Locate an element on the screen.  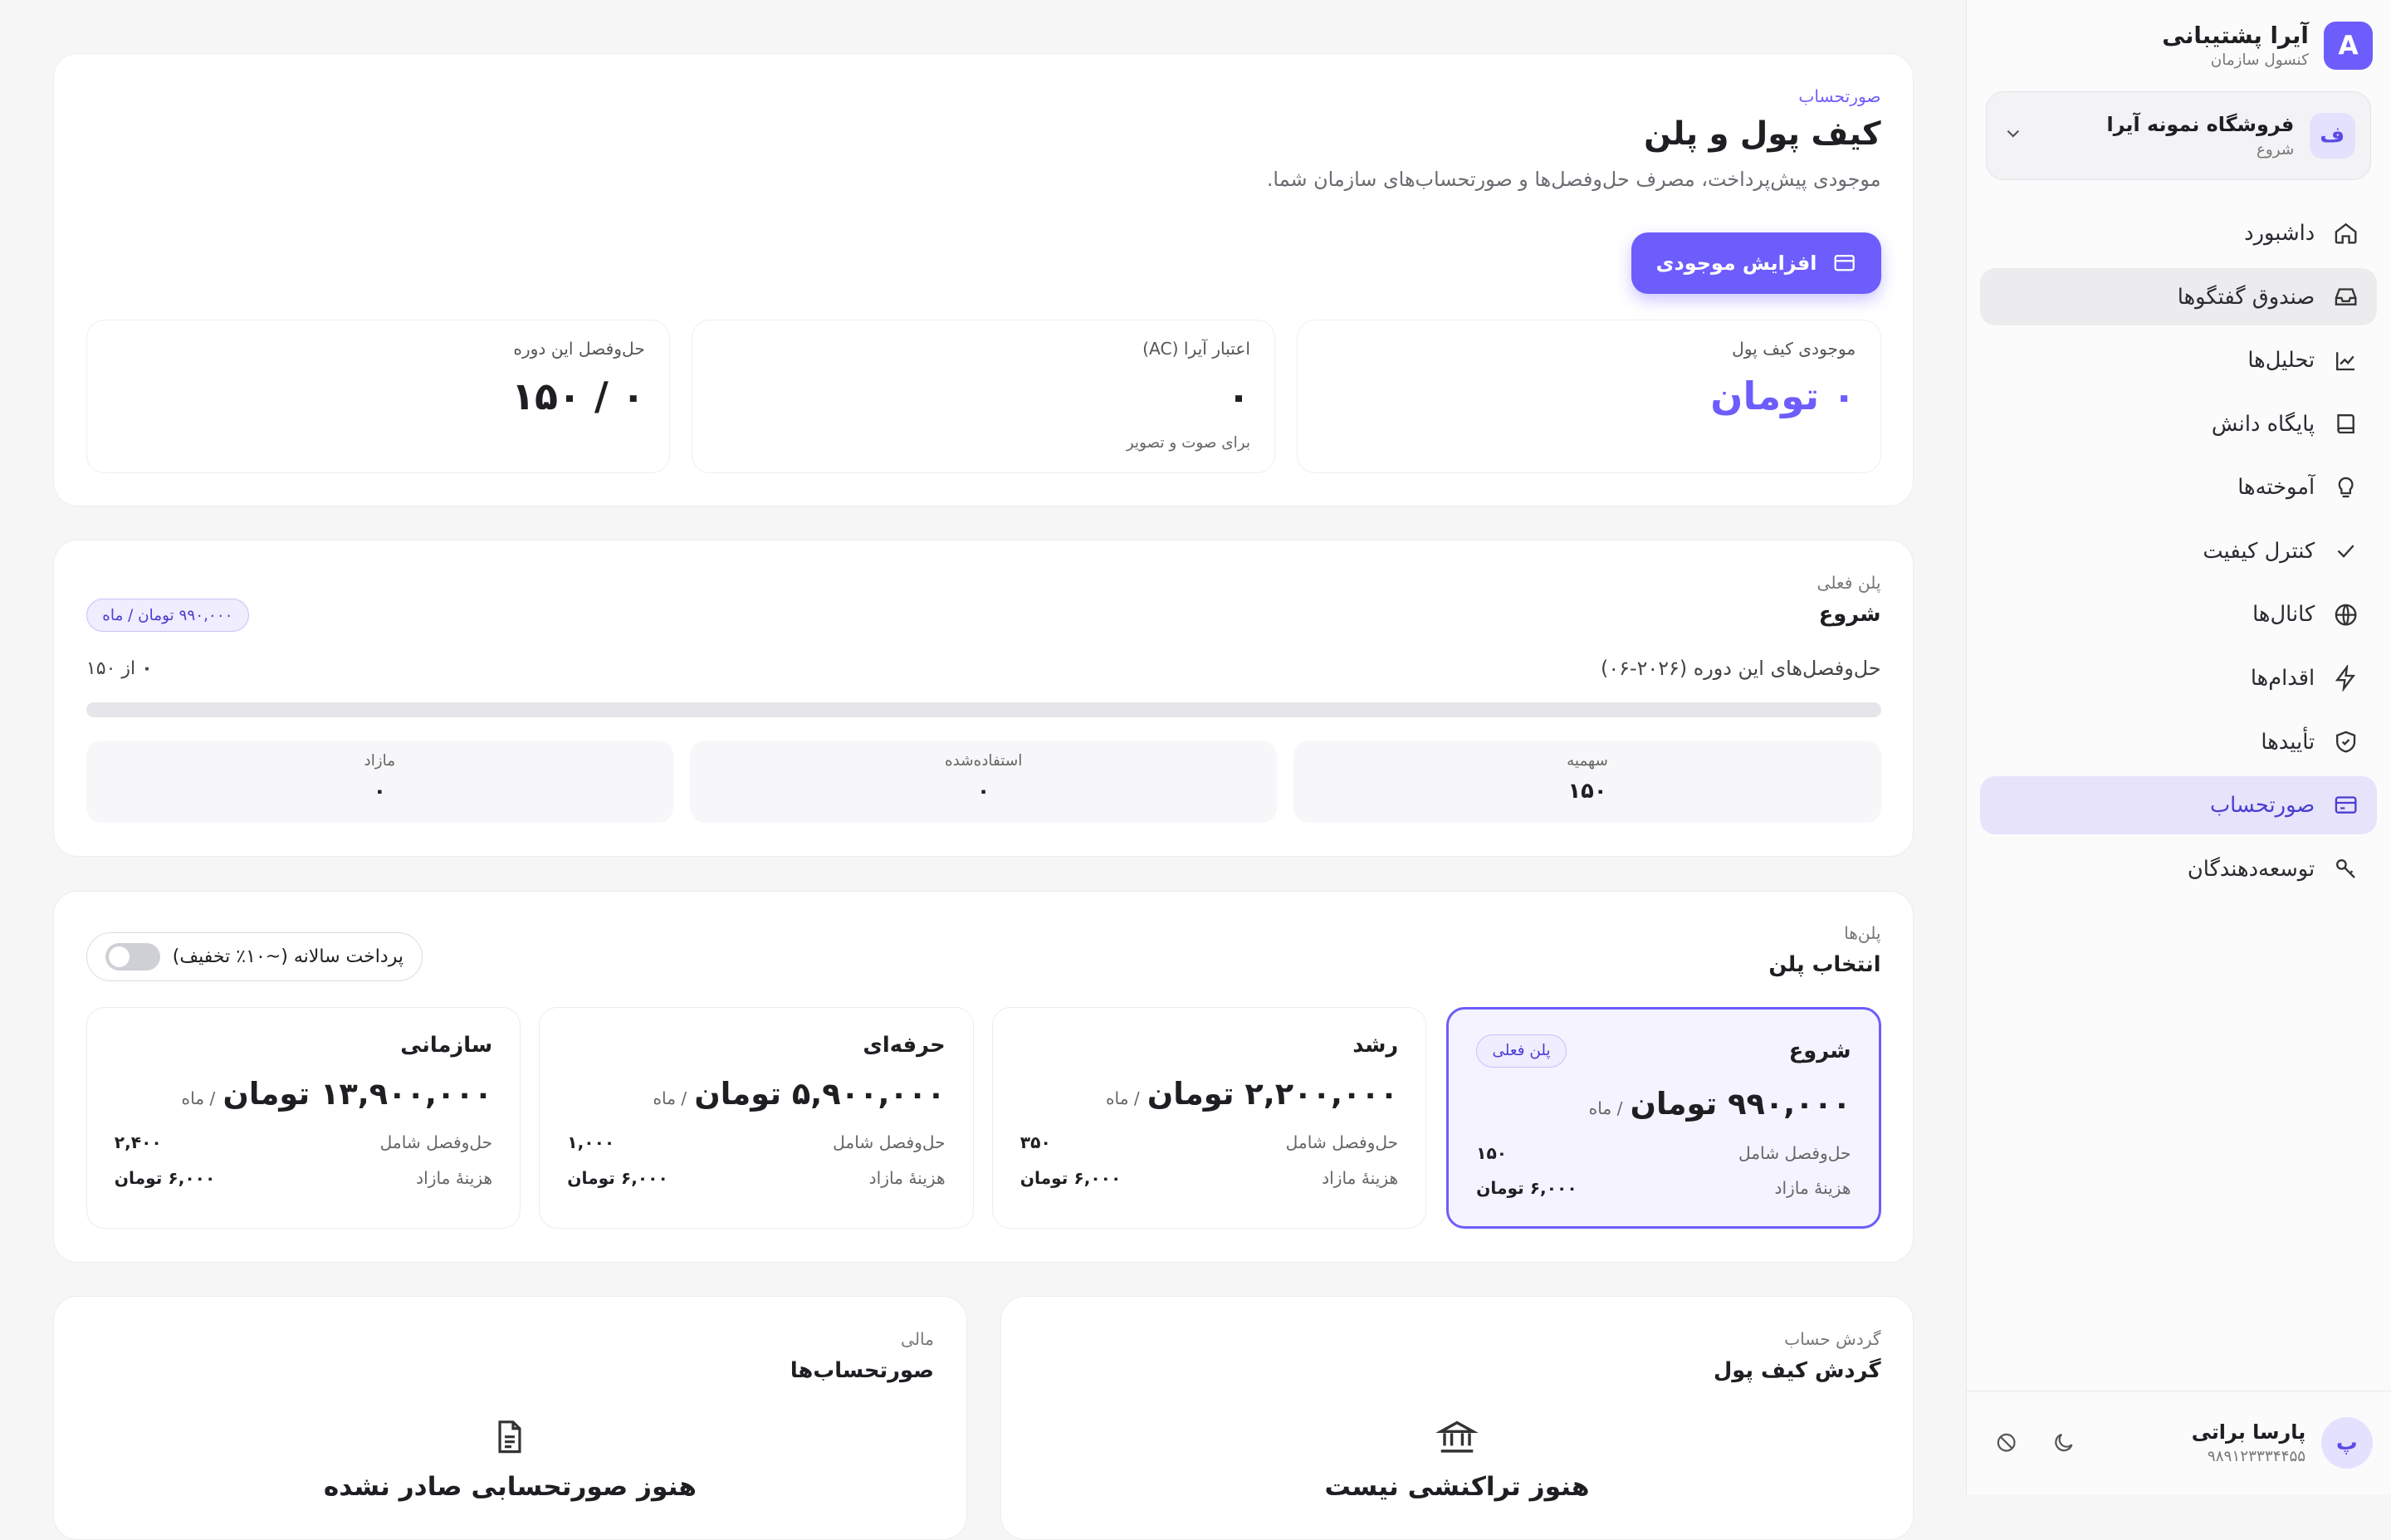
current-plan-badge: پلن فعلی is located at coordinates (1521, 1051).